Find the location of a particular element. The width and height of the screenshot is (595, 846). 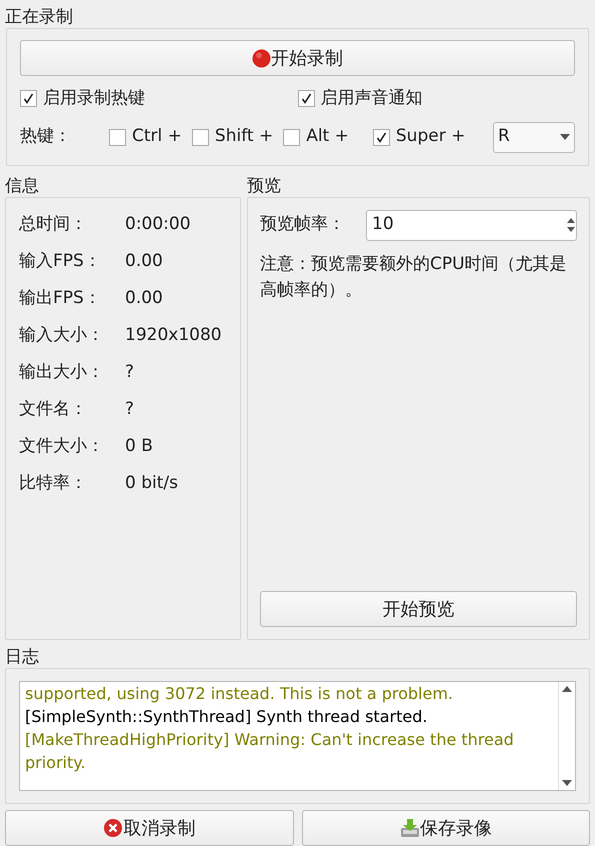

option-label: 启用声音通知 is located at coordinates (371, 98).